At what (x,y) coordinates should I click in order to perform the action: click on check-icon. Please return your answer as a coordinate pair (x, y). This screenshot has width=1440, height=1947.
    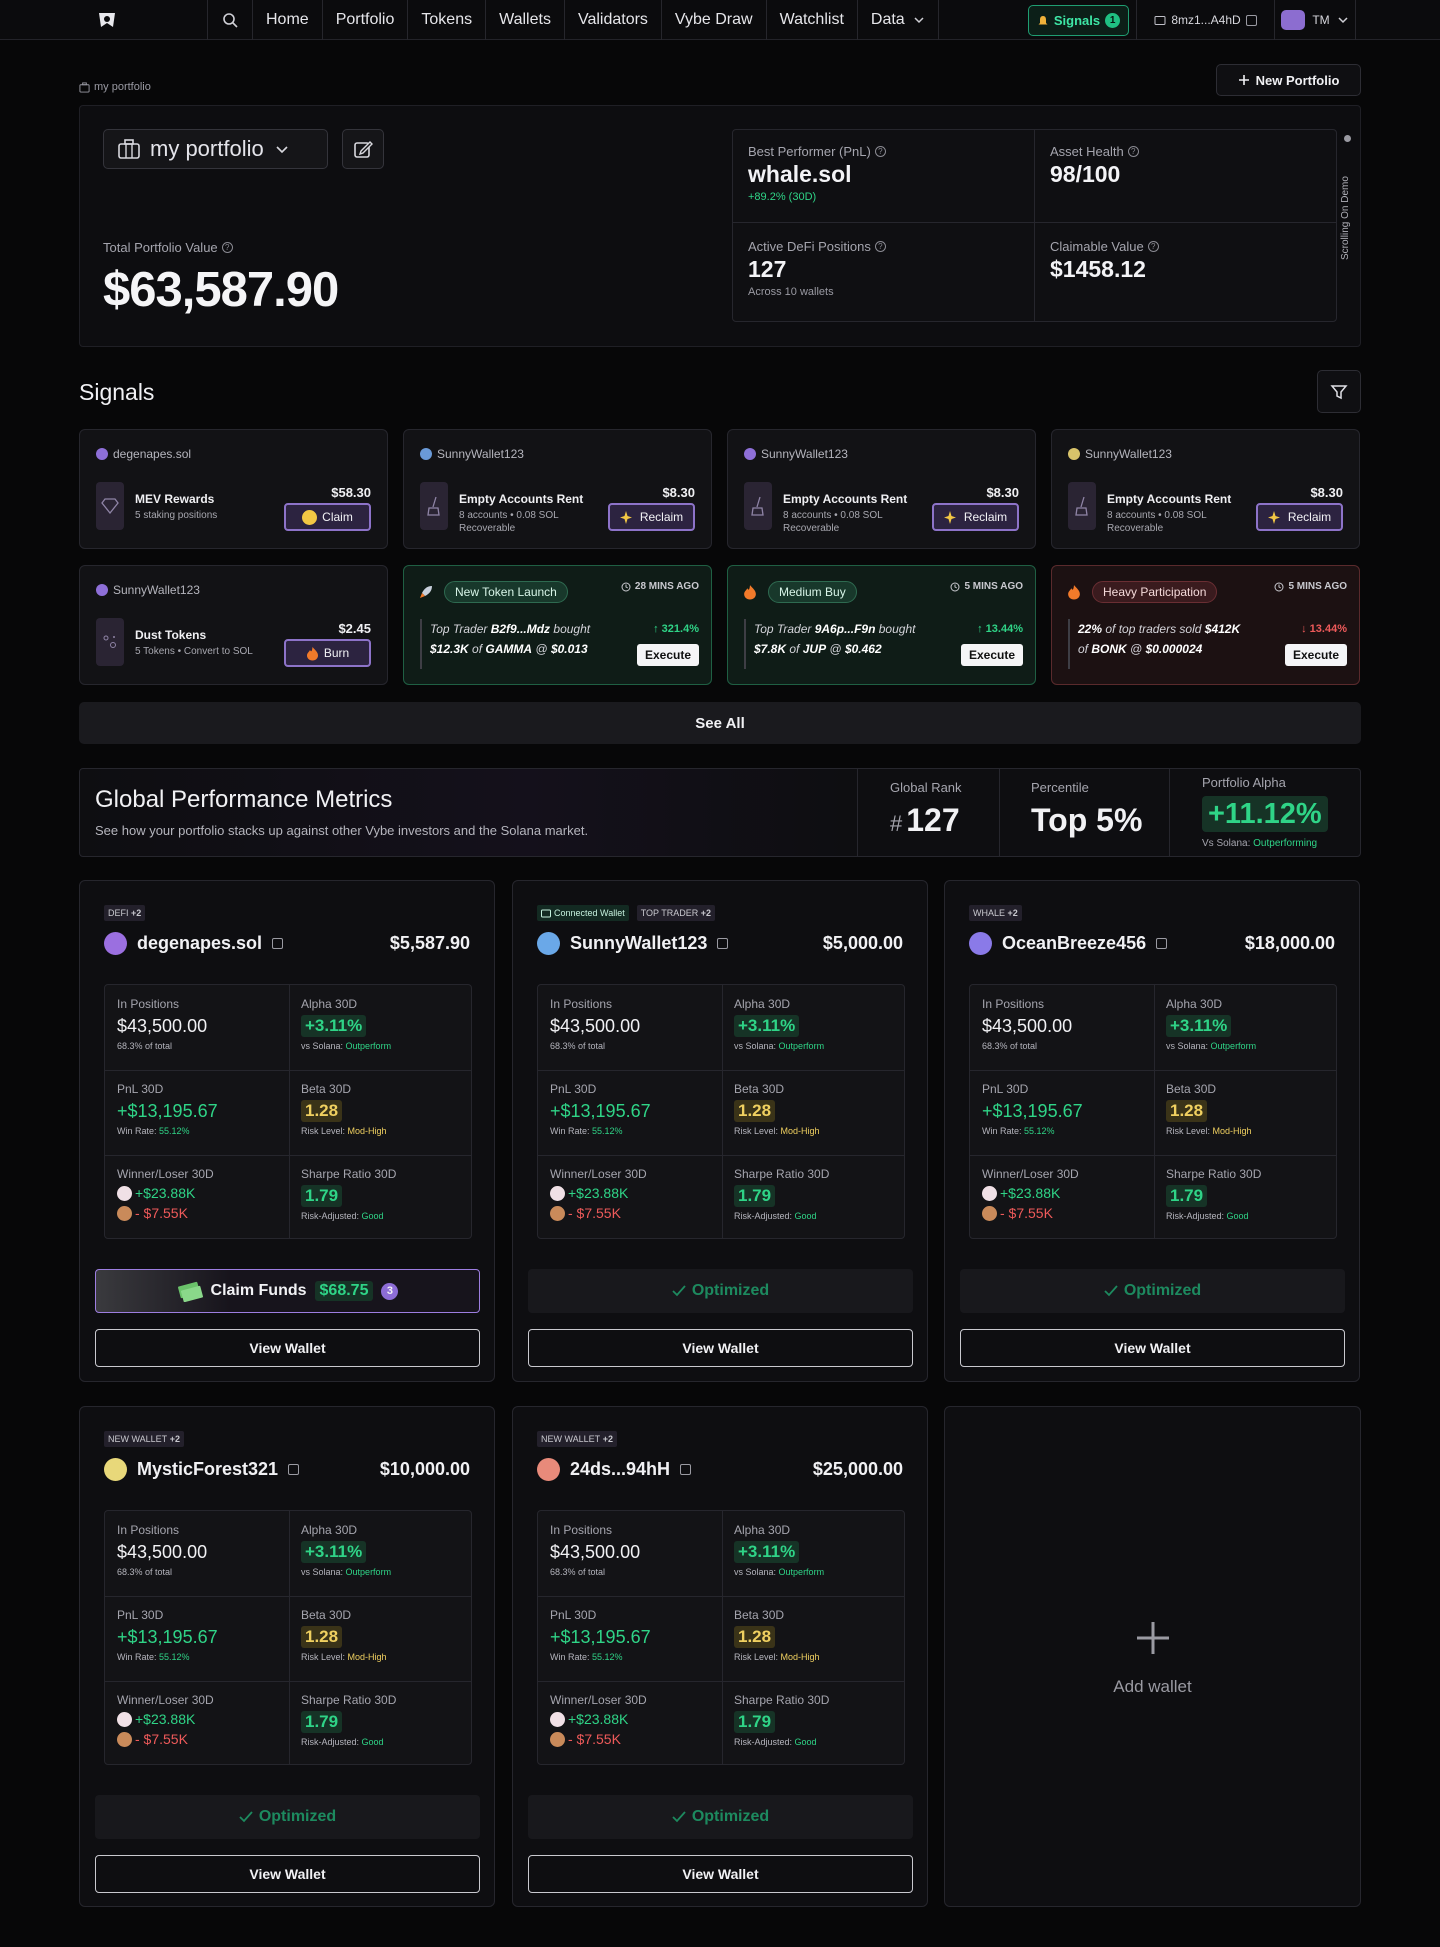
    Looking at the image, I should click on (1111, 1291).